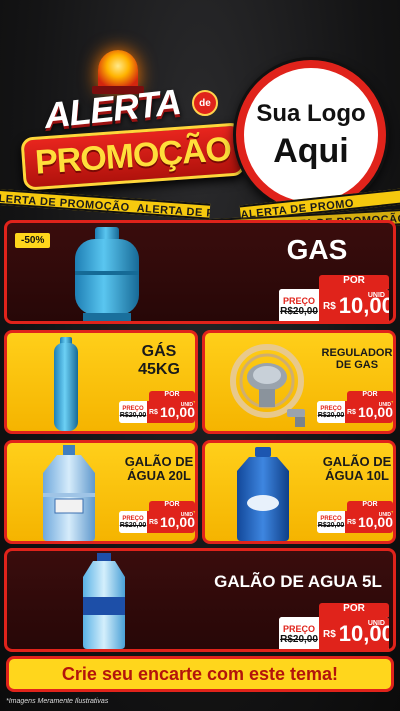 This screenshot has height=711, width=400. What do you see at coordinates (354, 282) in the screenshot?
I see `por-label: POR` at bounding box center [354, 282].